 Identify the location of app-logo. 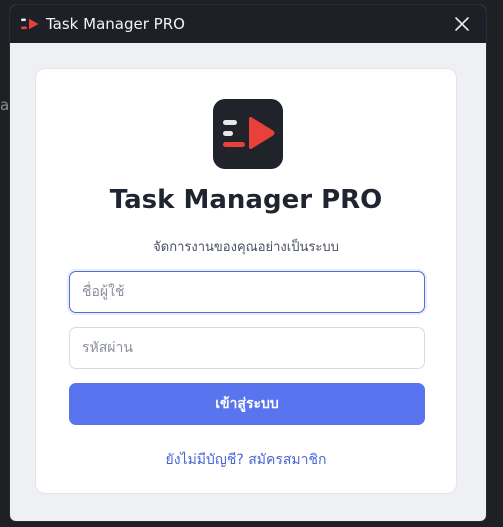
(248, 134).